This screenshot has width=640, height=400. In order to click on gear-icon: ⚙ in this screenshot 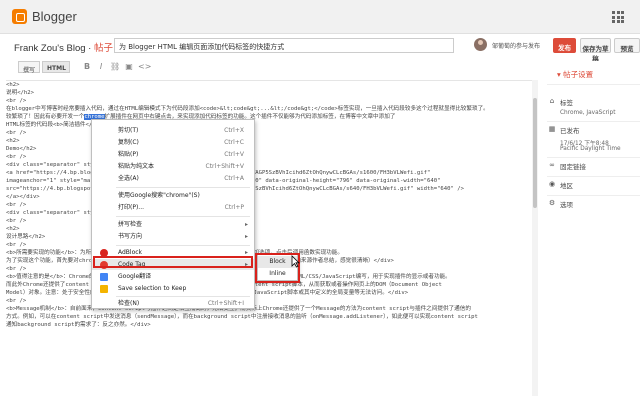, I will do `click(552, 203)`.